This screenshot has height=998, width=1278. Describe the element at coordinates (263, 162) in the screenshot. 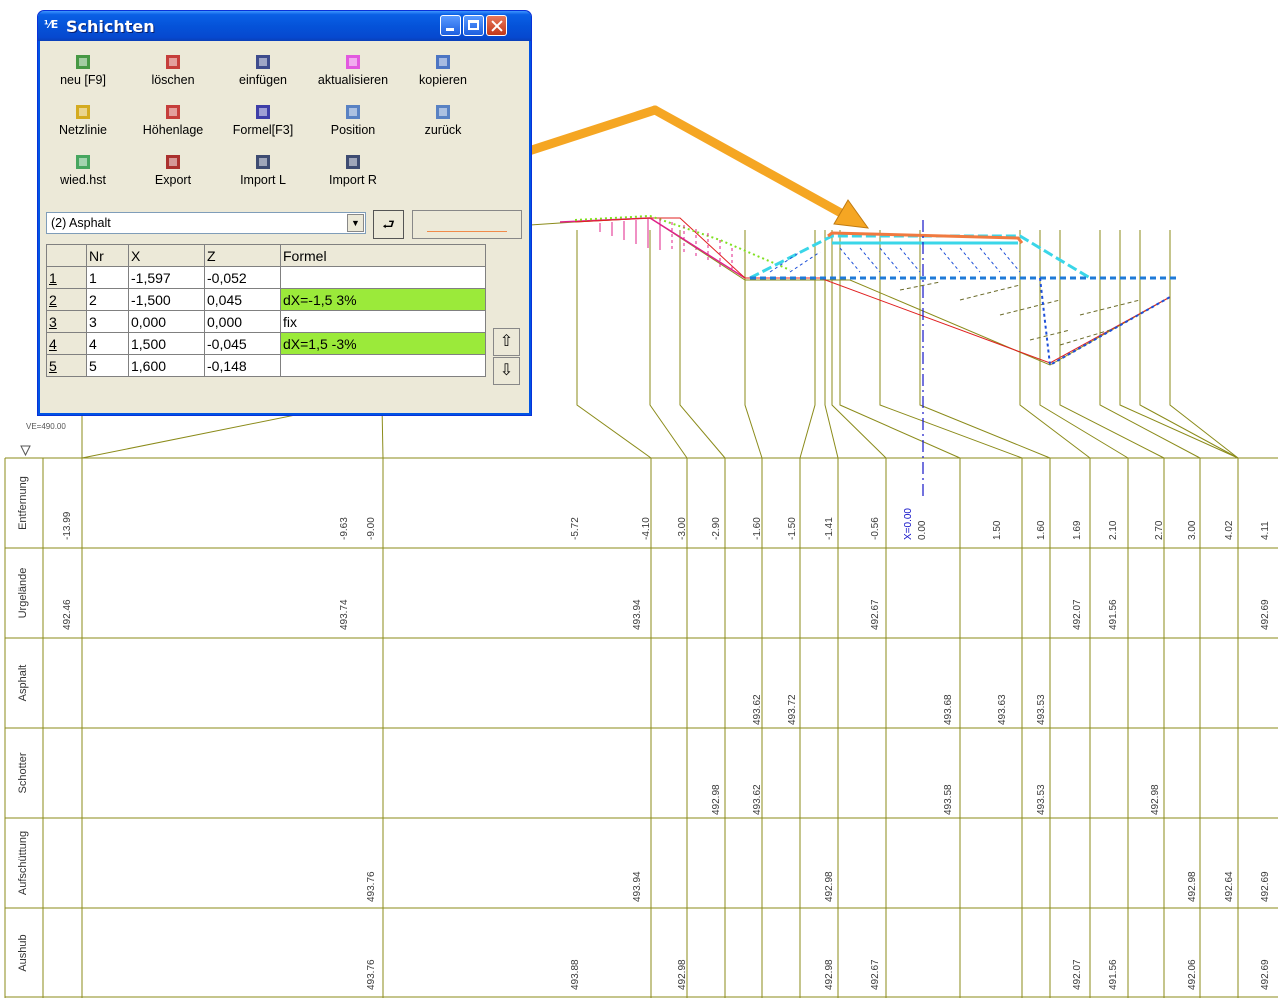

I see `import-left-icon` at that location.